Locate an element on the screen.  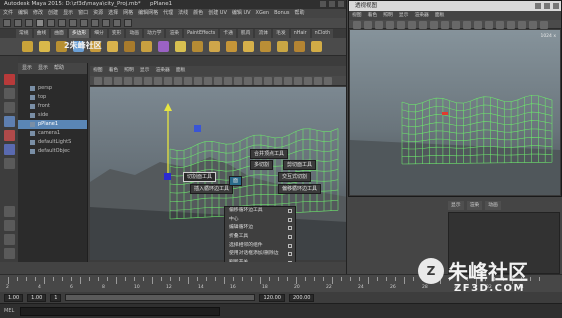
command-input is located at coordinates (120, 311).